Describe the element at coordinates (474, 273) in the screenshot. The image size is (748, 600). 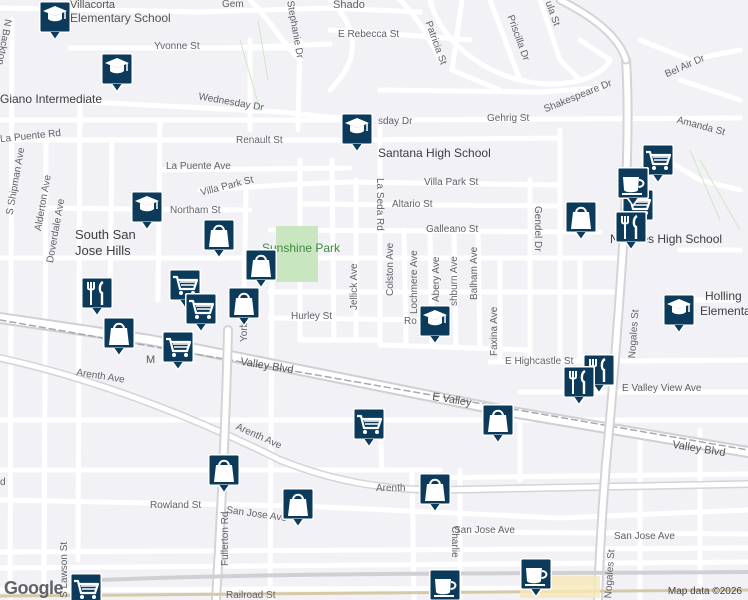
I see `street-balham: Balham Ave` at that location.